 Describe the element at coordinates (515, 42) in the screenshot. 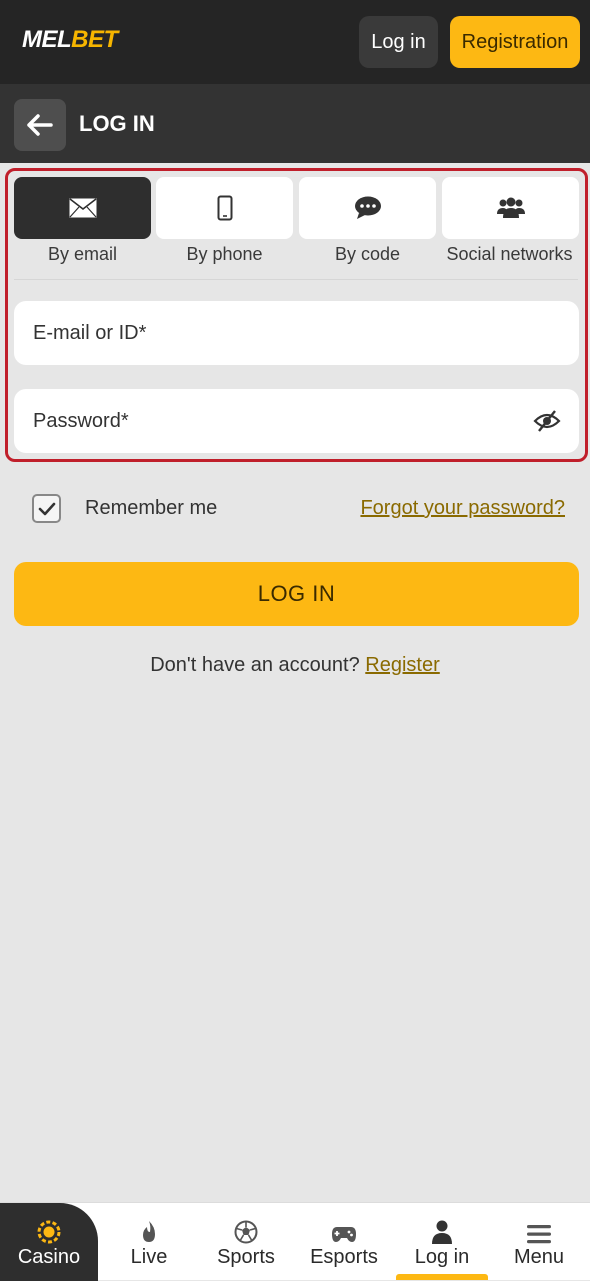

I see `header-registration-button: Registration` at that location.